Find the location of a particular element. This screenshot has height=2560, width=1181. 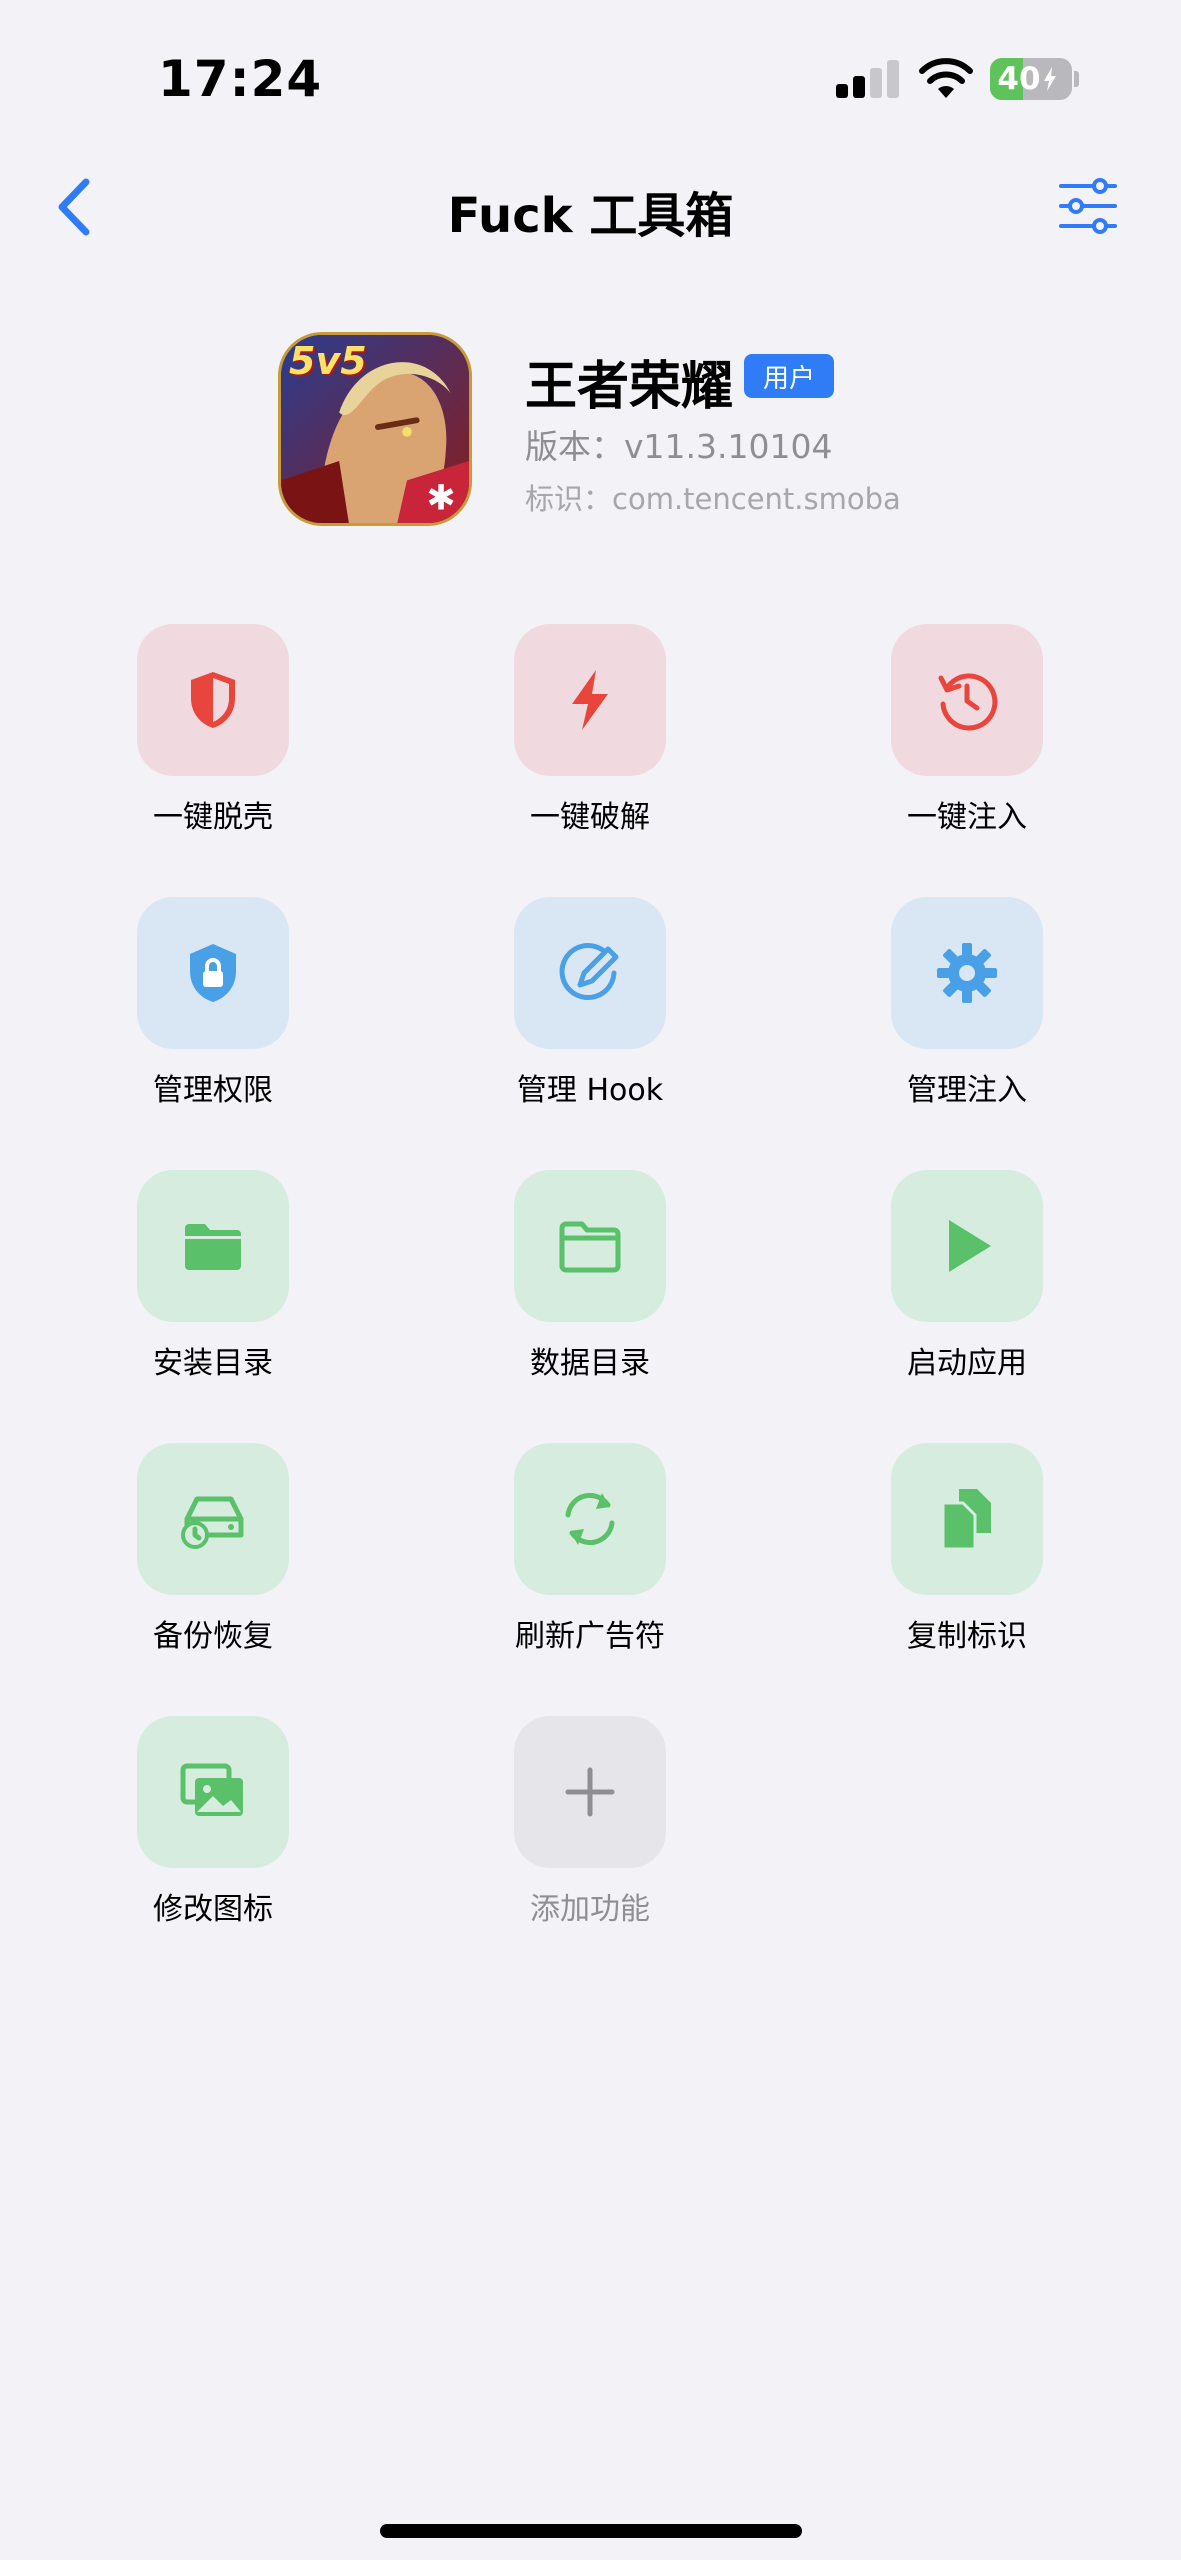

battery-cap is located at coordinates (1076, 79).